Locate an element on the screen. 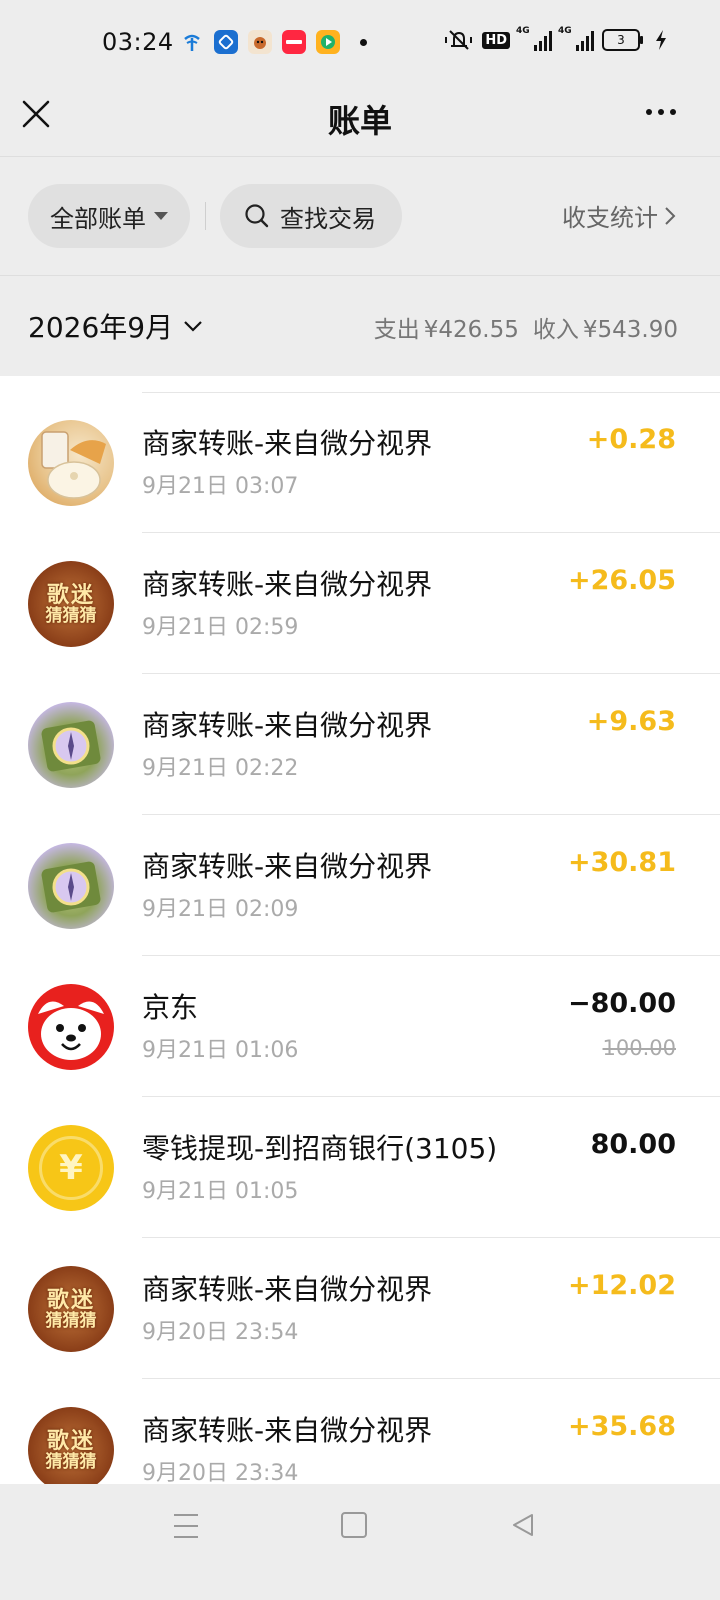 The height and width of the screenshot is (1600, 720). transaction-time: 9月21日 02:59 is located at coordinates (220, 627).